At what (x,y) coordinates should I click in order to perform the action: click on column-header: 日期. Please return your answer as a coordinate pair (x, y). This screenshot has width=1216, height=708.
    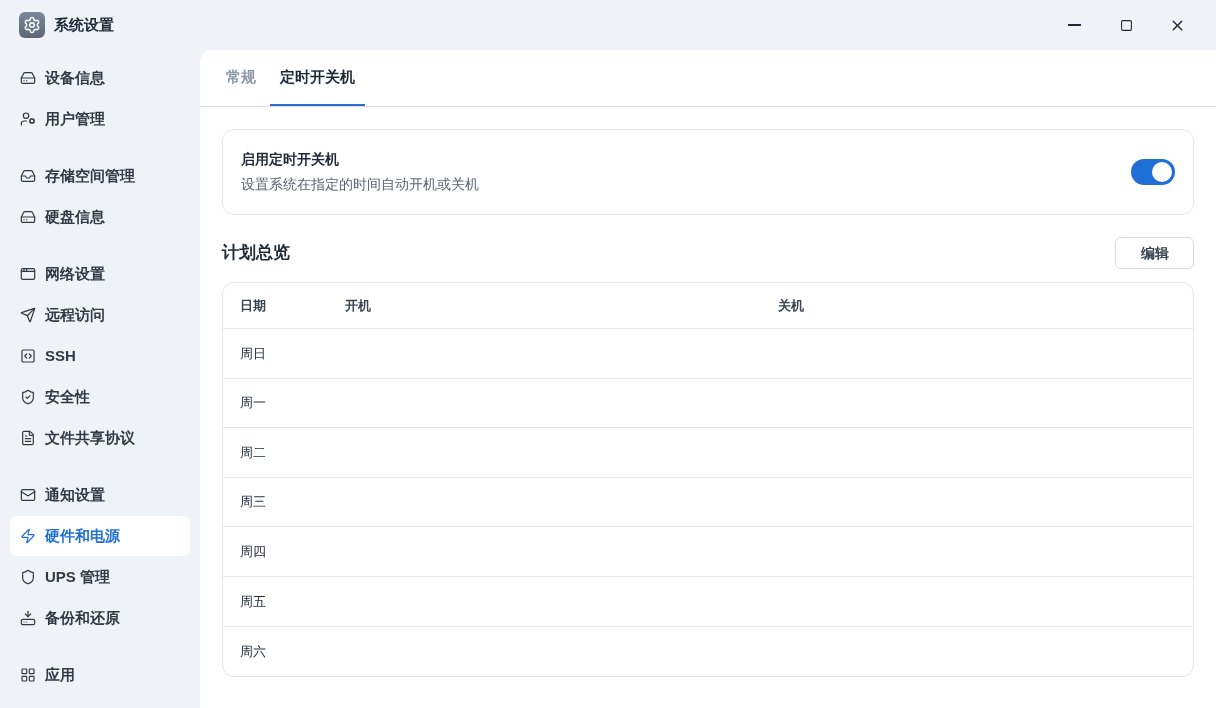
    Looking at the image, I should click on (253, 305).